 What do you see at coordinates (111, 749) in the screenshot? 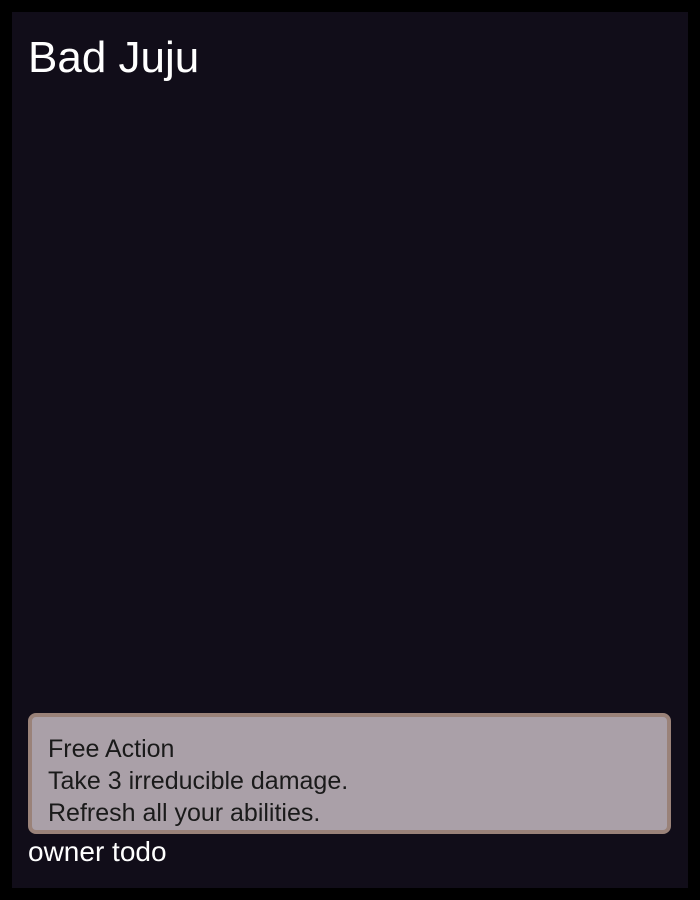
I see `ability-type: Free Action` at bounding box center [111, 749].